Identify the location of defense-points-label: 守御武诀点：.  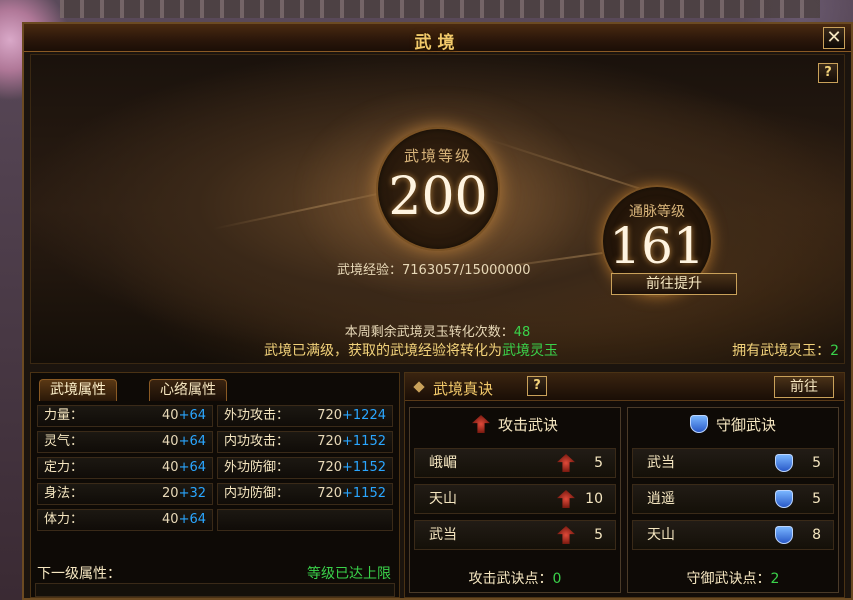
(728, 579).